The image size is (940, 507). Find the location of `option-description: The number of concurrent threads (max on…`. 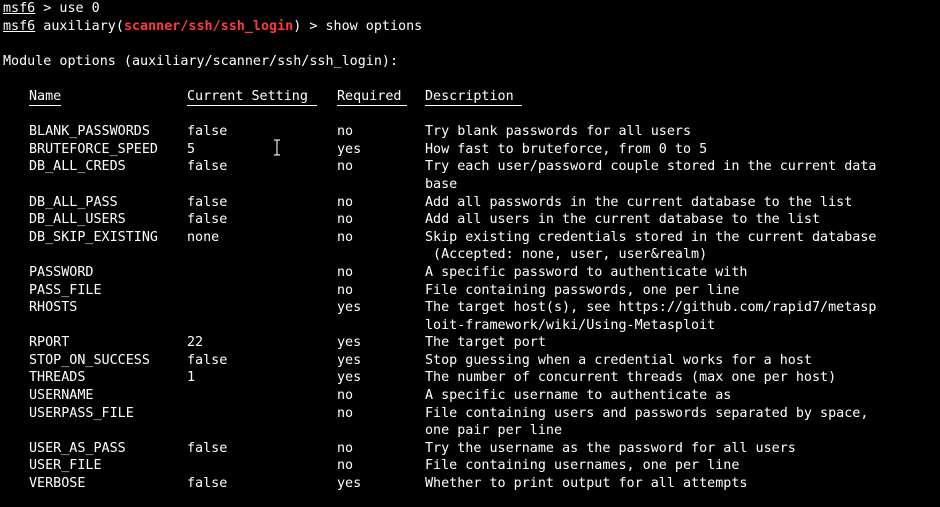

option-description: The number of concurrent threads (max on… is located at coordinates (675, 378).